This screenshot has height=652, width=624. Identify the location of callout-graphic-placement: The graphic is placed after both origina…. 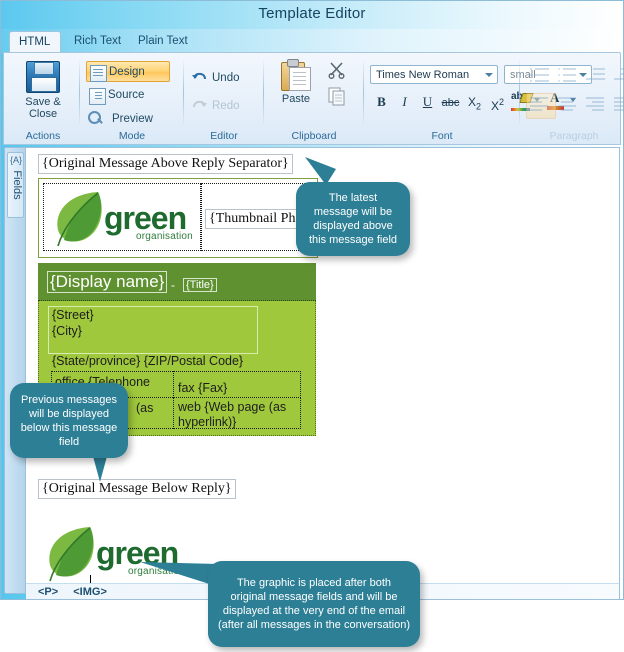
(314, 604).